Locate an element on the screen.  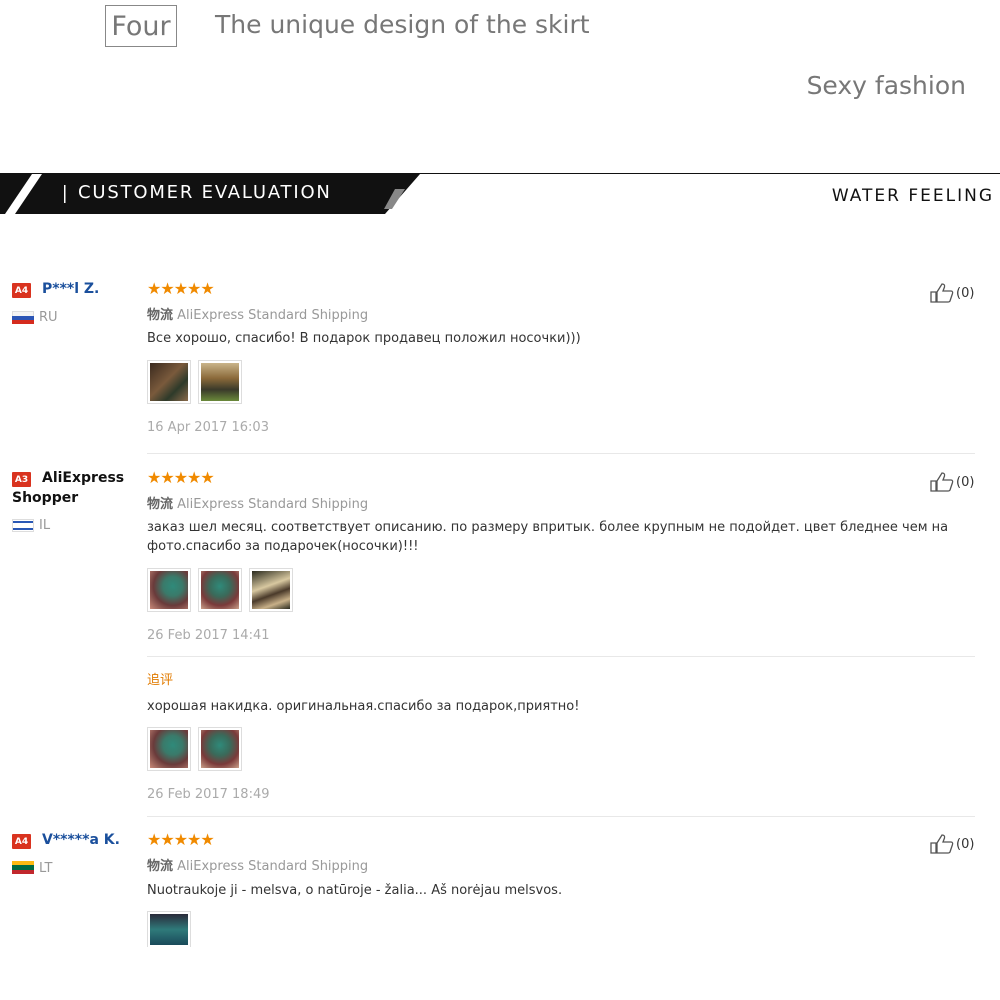
section-number-box: Four is located at coordinates (141, 26).